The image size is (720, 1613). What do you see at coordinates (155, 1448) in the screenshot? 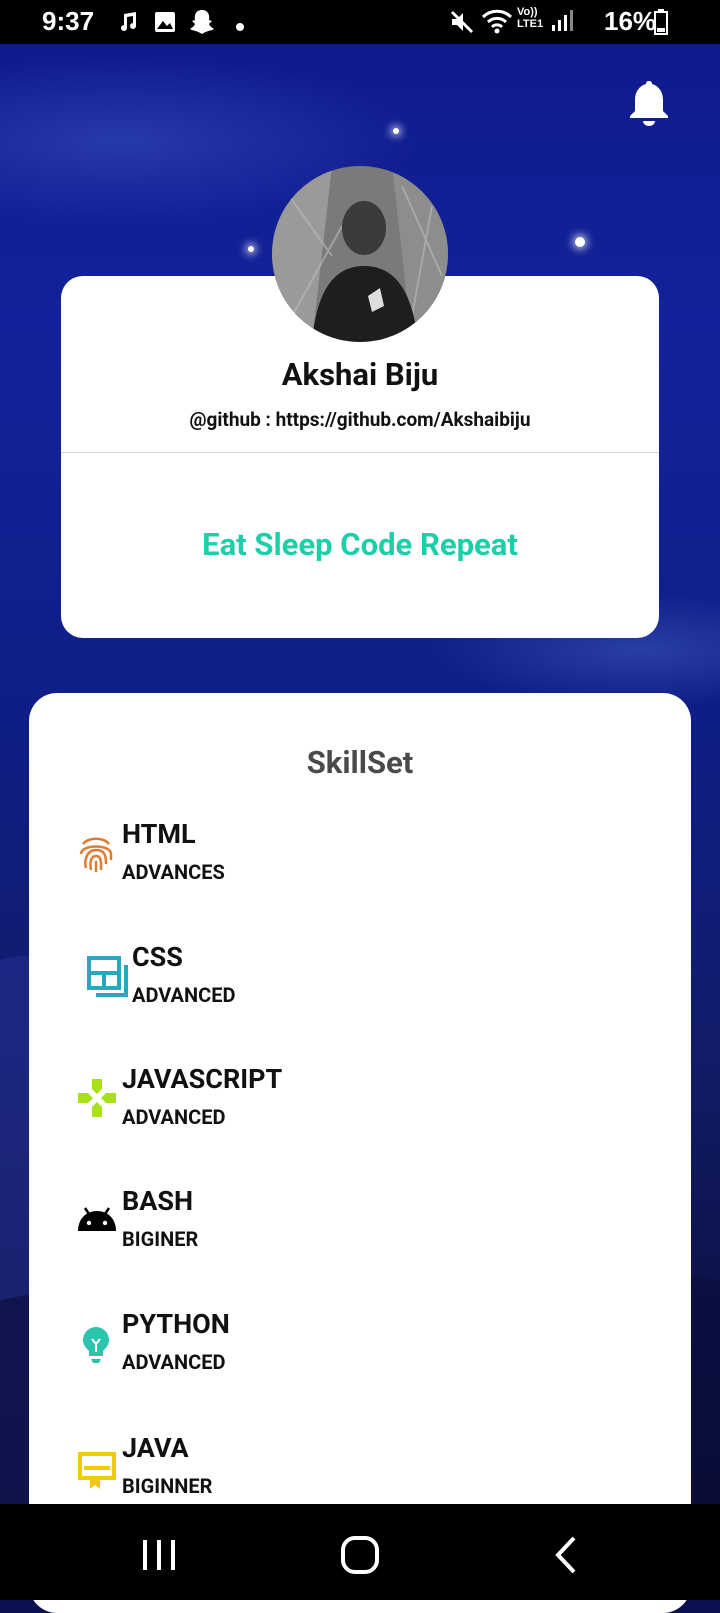
I see `skill-name: JAVA` at bounding box center [155, 1448].